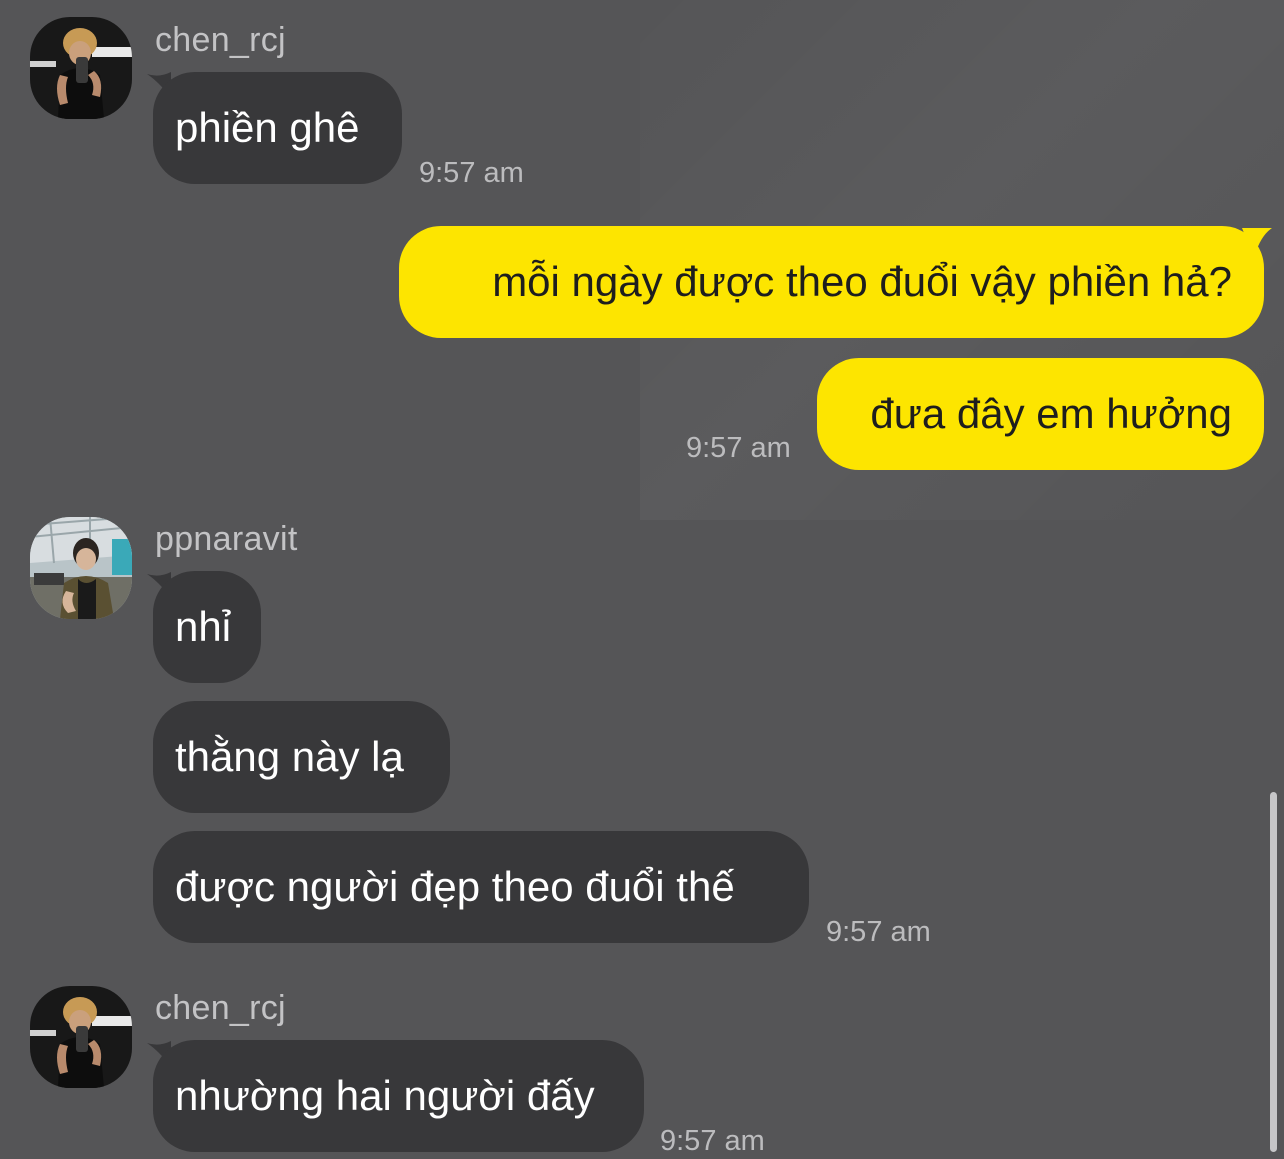 The width and height of the screenshot is (1284, 1159). I want to click on message-bubble: đưa đây em hưởng, so click(1040, 414).